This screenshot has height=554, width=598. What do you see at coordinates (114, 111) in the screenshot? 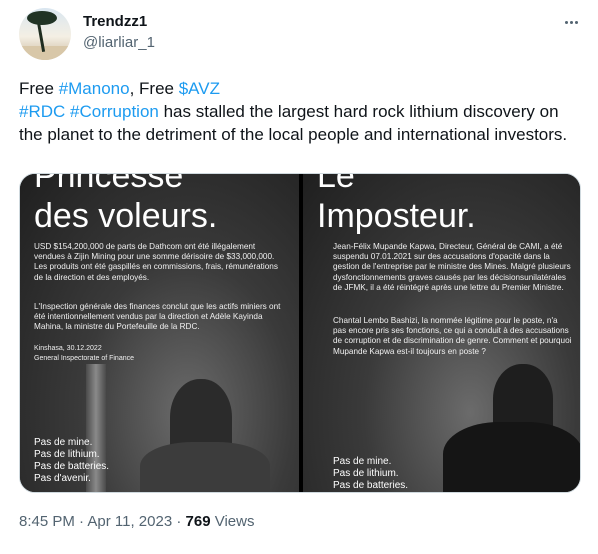
I see `hashtag-corruption: #Corruption` at bounding box center [114, 111].